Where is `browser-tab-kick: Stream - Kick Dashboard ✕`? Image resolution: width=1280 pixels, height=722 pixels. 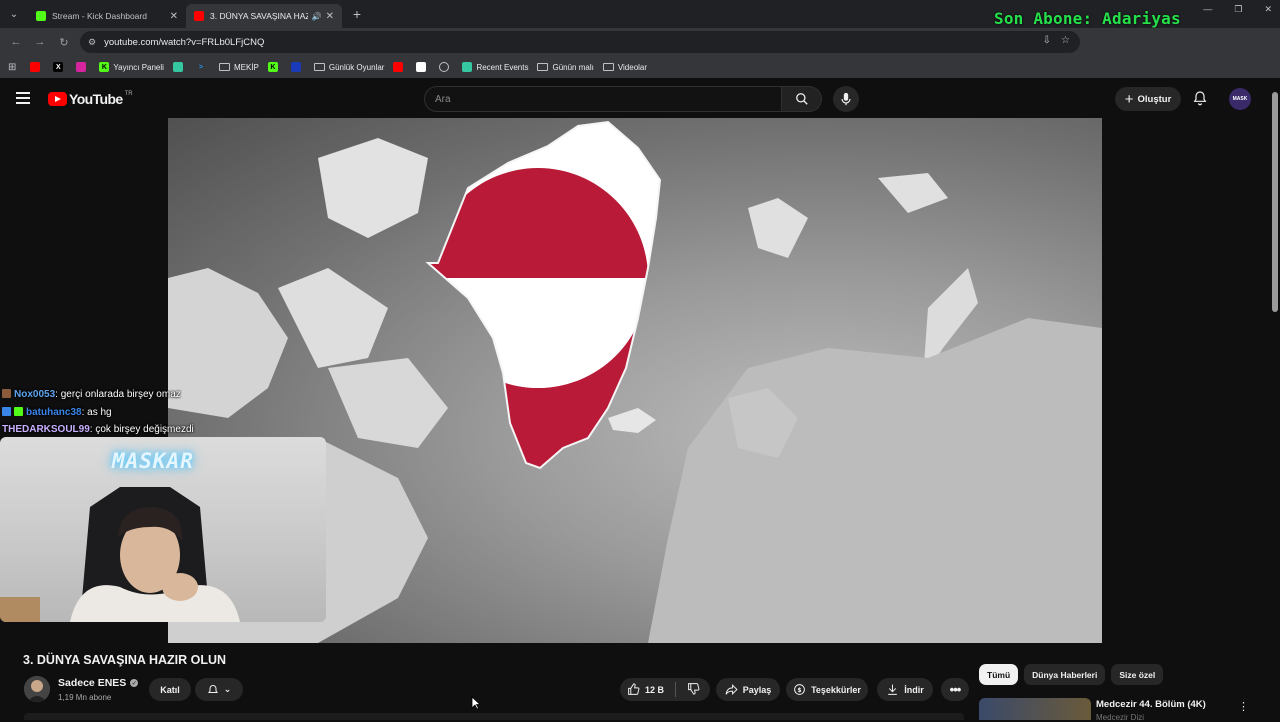
browser-tab-kick: Stream - Kick Dashboard ✕ is located at coordinates (107, 16).